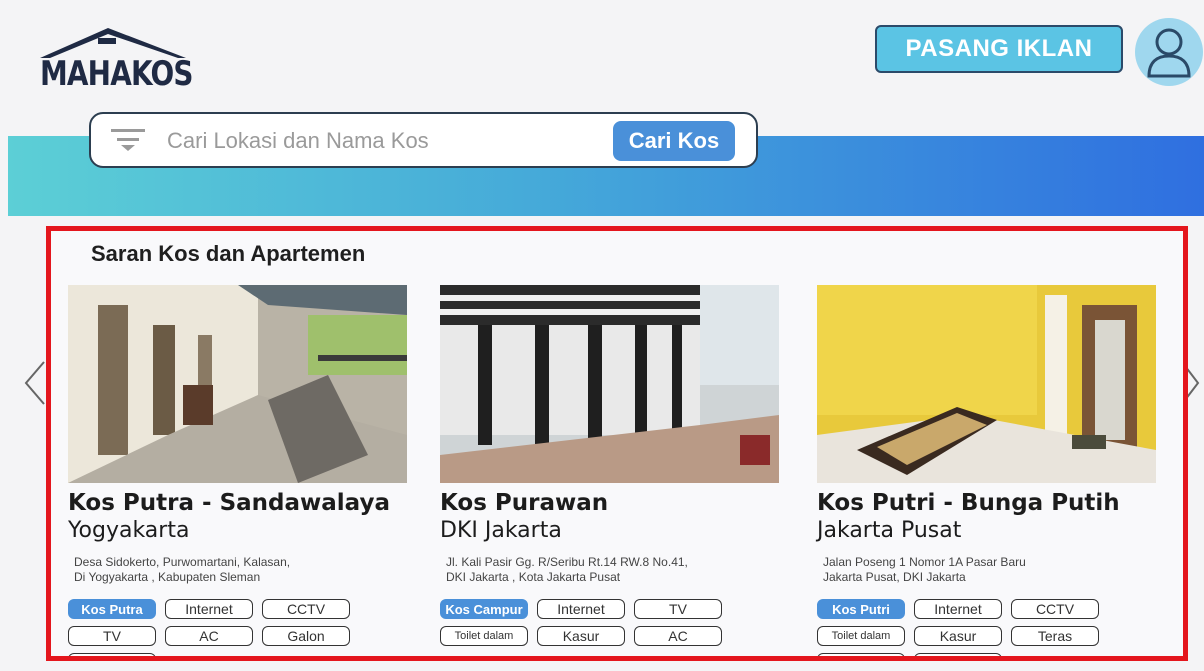 This screenshot has width=1204, height=671. I want to click on listing-city: DKI Jakarta, so click(501, 530).